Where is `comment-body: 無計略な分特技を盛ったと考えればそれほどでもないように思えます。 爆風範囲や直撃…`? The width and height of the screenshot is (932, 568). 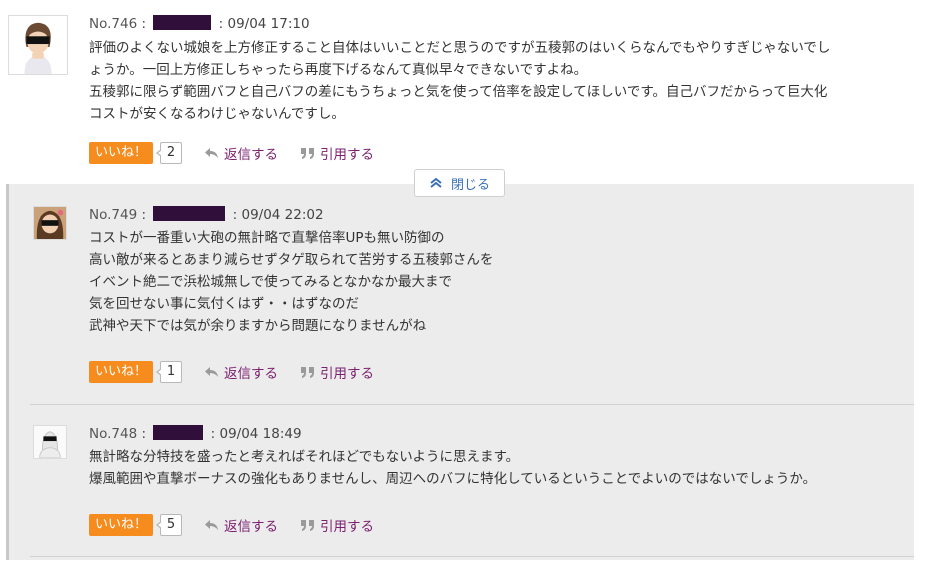 comment-body: 無計略な分特技を盛ったと考えればそれほどでもないように思えます。 爆風範囲や直撃… is located at coordinates (452, 468).